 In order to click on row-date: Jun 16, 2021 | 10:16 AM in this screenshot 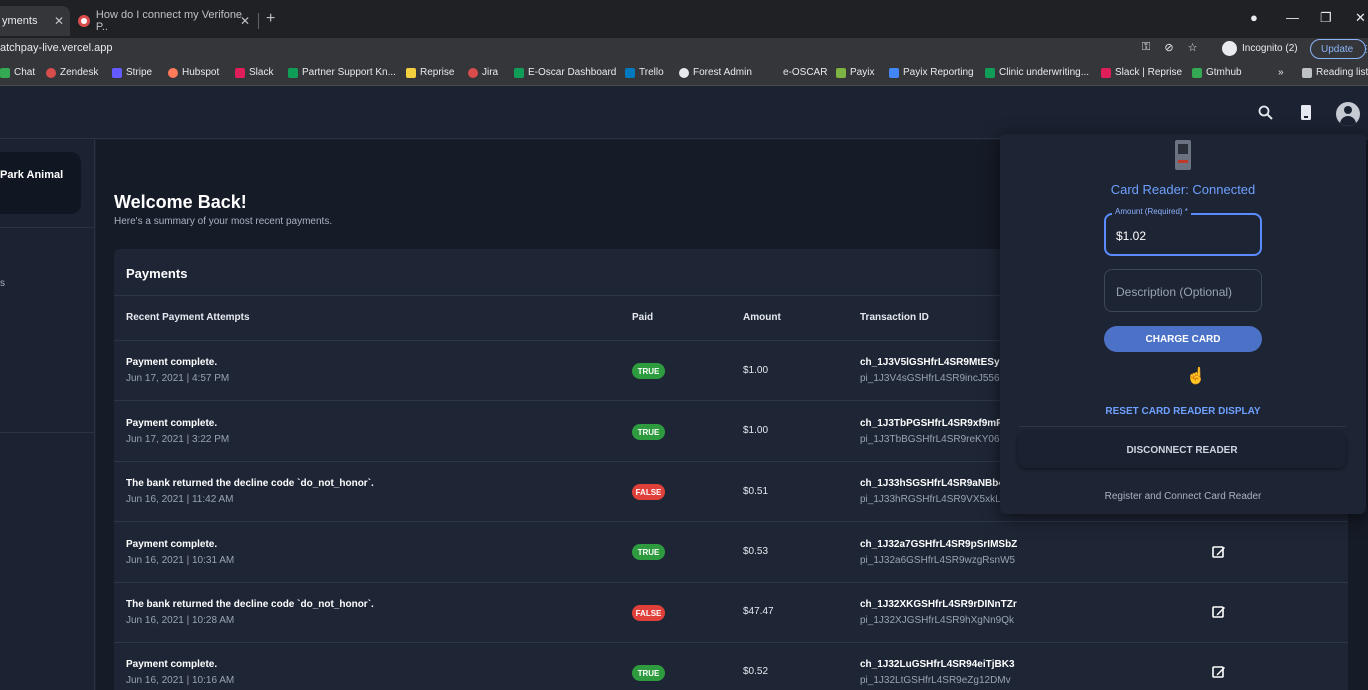, I will do `click(180, 680)`.